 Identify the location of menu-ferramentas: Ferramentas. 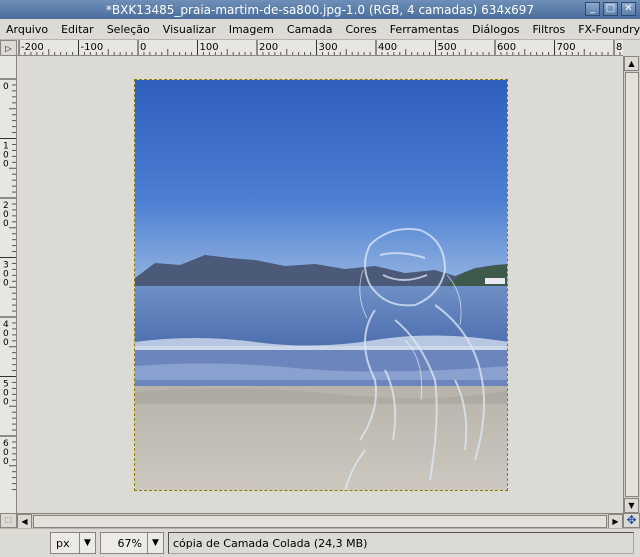
(424, 29).